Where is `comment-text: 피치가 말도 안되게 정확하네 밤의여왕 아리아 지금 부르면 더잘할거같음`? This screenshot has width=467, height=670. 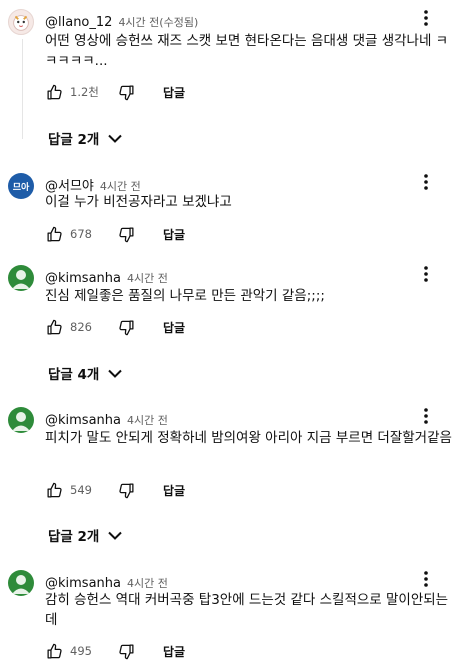 comment-text: 피치가 말도 안되게 정확하네 밤의여왕 아리아 지금 부르면 더잘할거같음 is located at coordinates (248, 438).